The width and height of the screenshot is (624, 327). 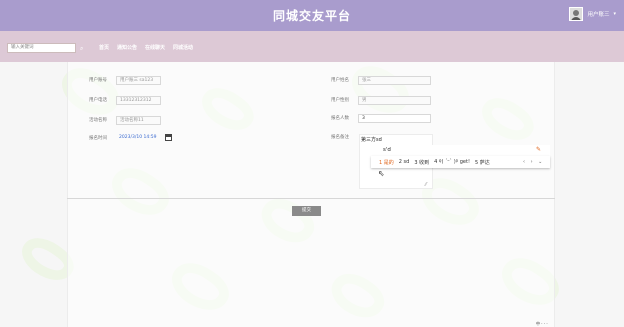 What do you see at coordinates (394, 118) in the screenshot?
I see `count-field: 3` at bounding box center [394, 118].